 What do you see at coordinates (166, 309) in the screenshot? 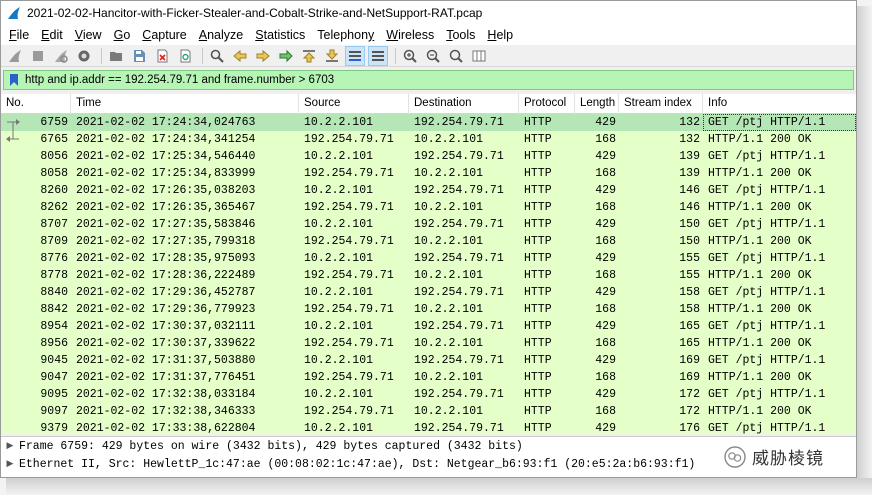
I see `packet-time: 2021-02-02 17:29:36,779923` at bounding box center [166, 309].